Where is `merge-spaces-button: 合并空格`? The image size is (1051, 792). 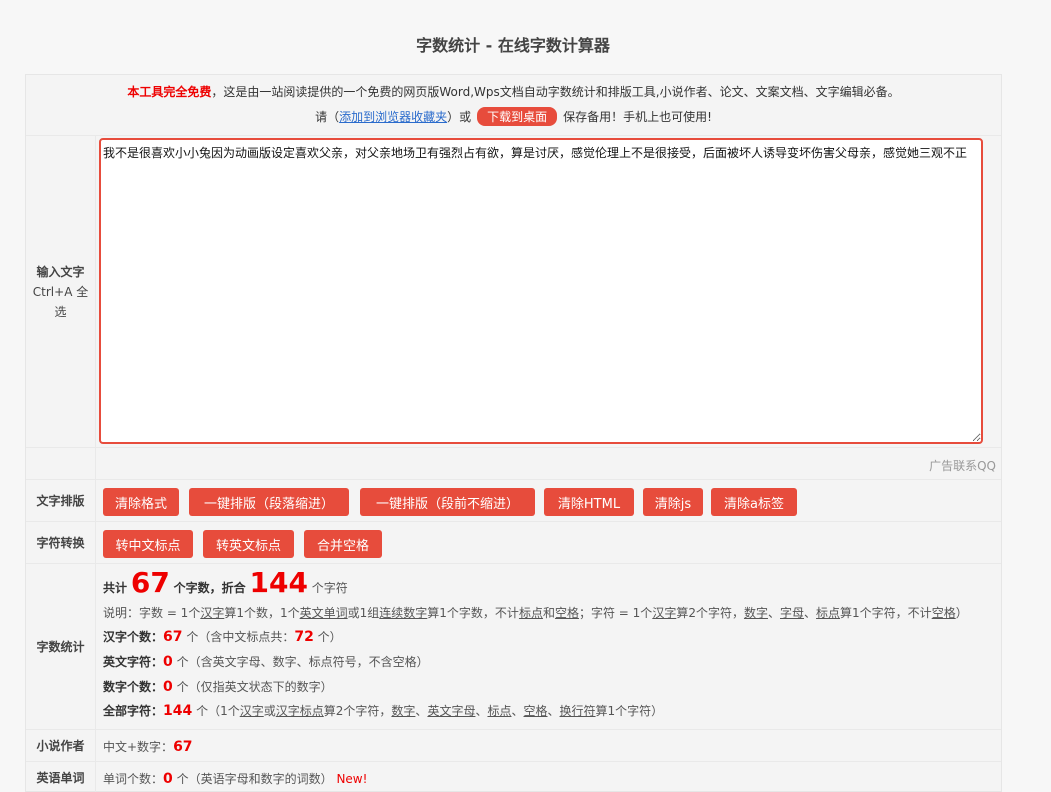
merge-spaces-button: 合并空格 is located at coordinates (343, 544).